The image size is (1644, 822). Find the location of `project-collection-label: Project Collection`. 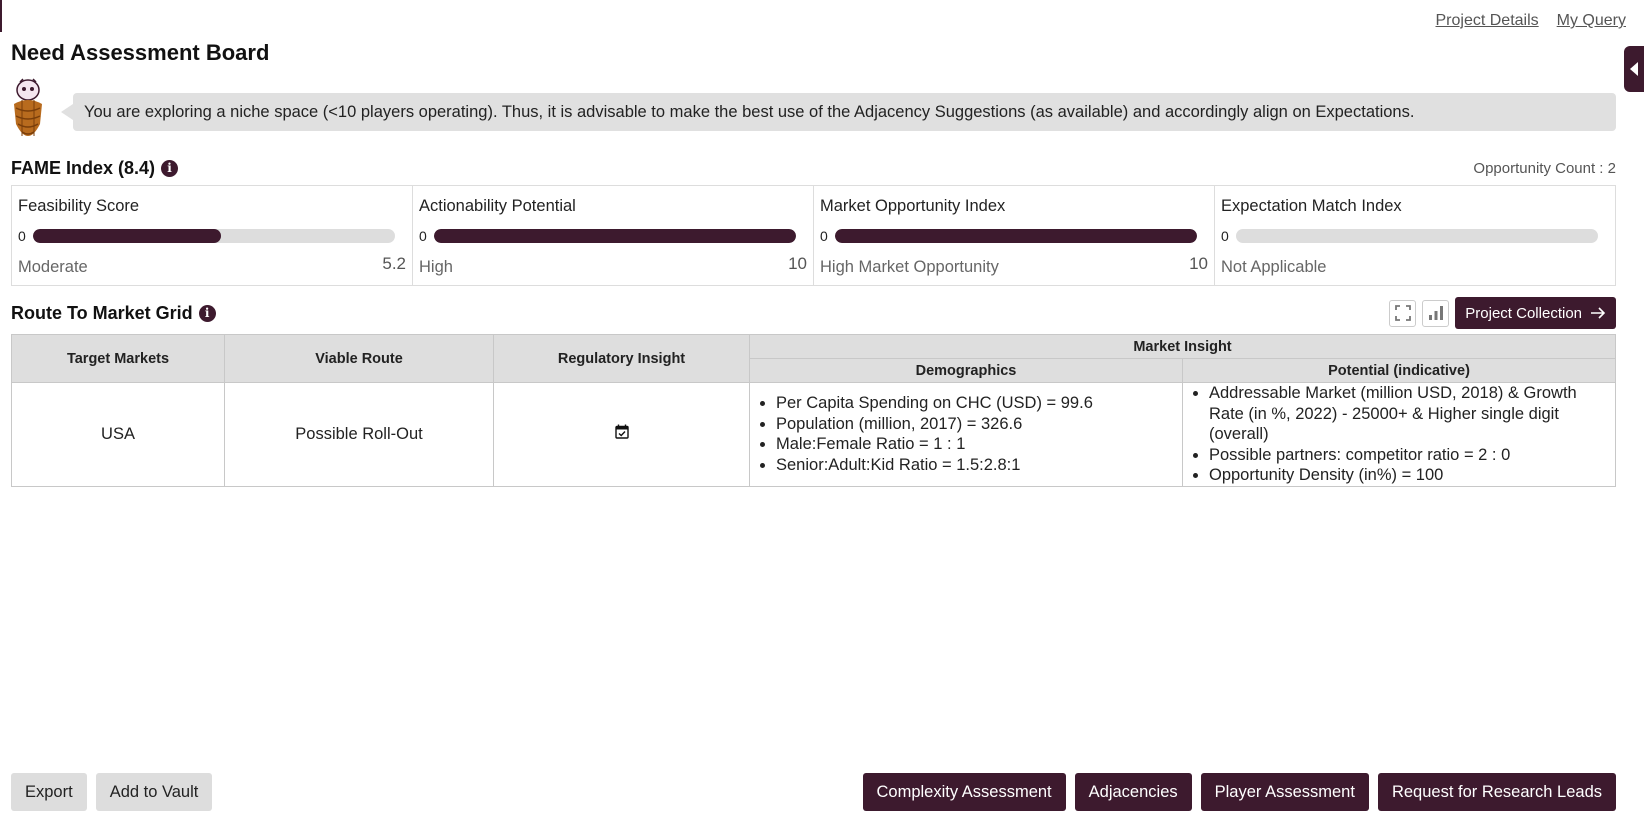

project-collection-label: Project Collection is located at coordinates (1523, 313).